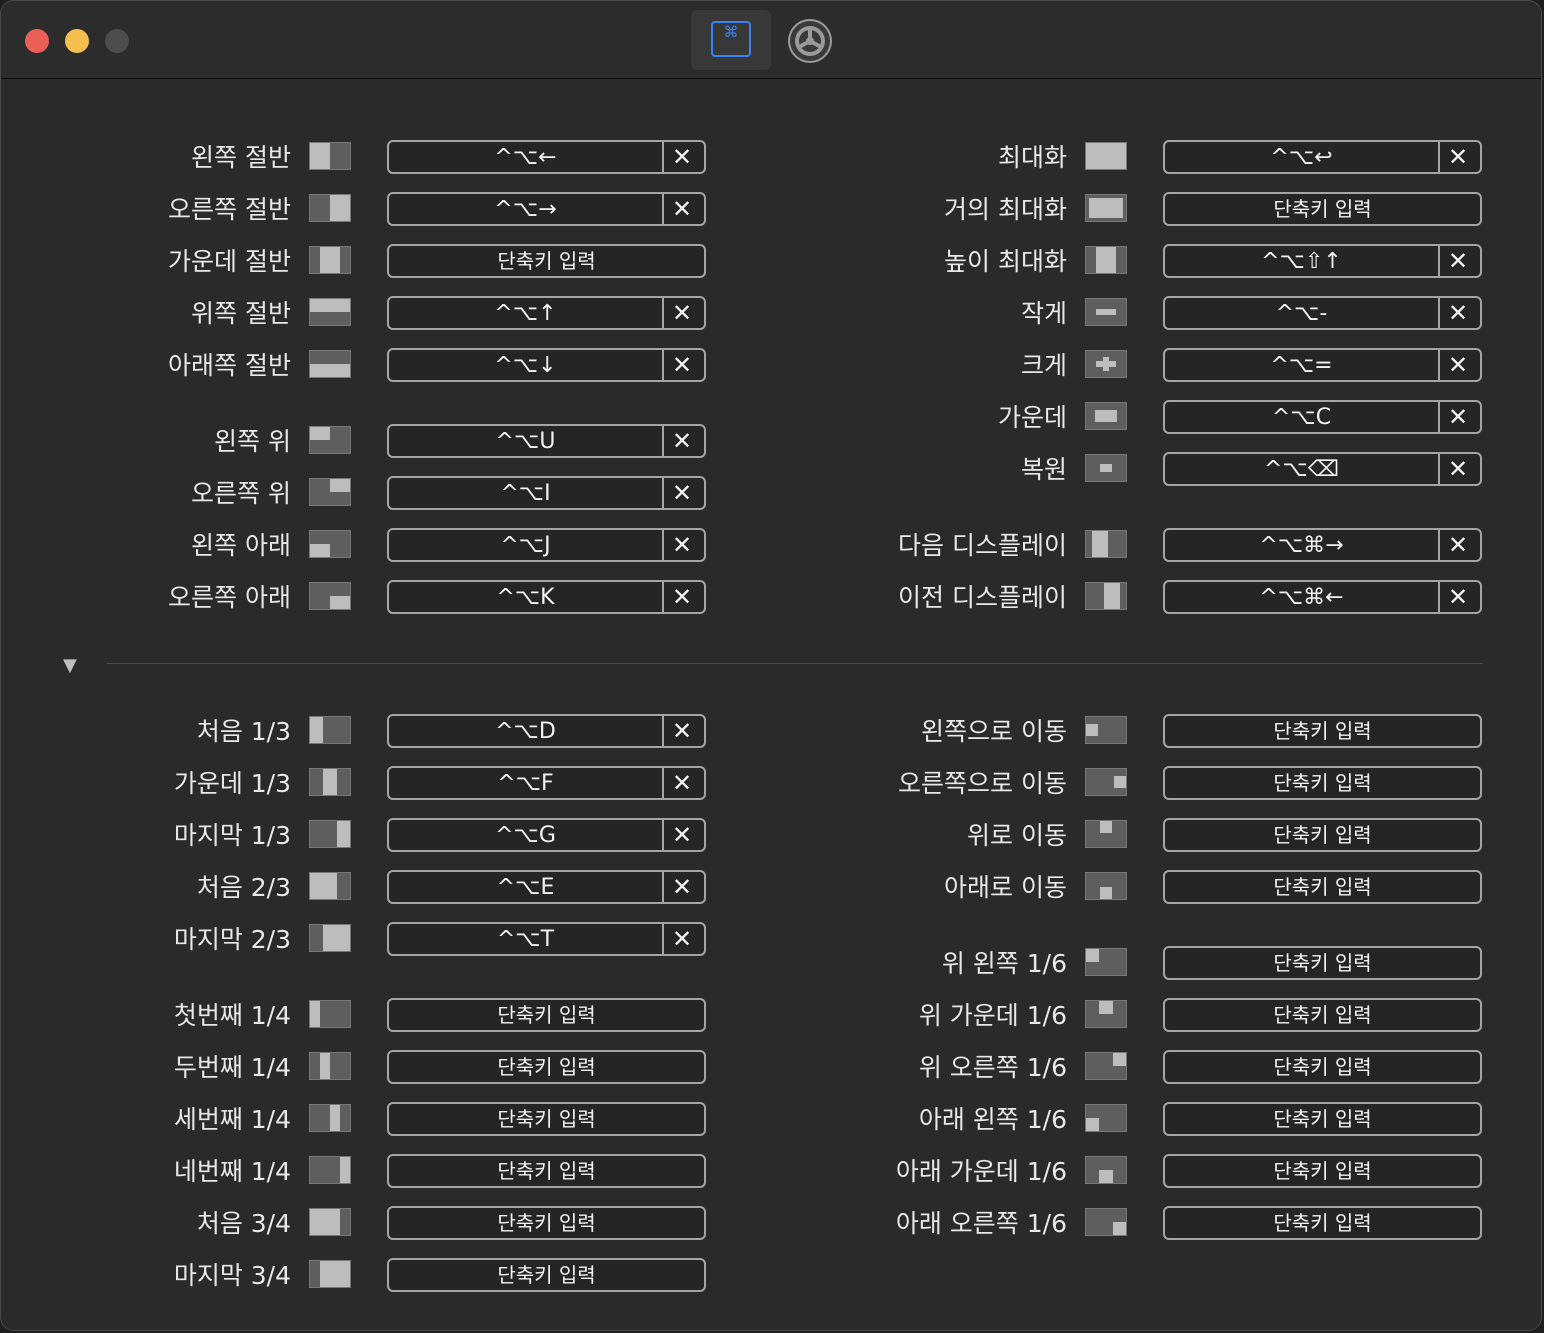 Image resolution: width=1544 pixels, height=1333 pixels. I want to click on bottom-left-icon, so click(330, 544).